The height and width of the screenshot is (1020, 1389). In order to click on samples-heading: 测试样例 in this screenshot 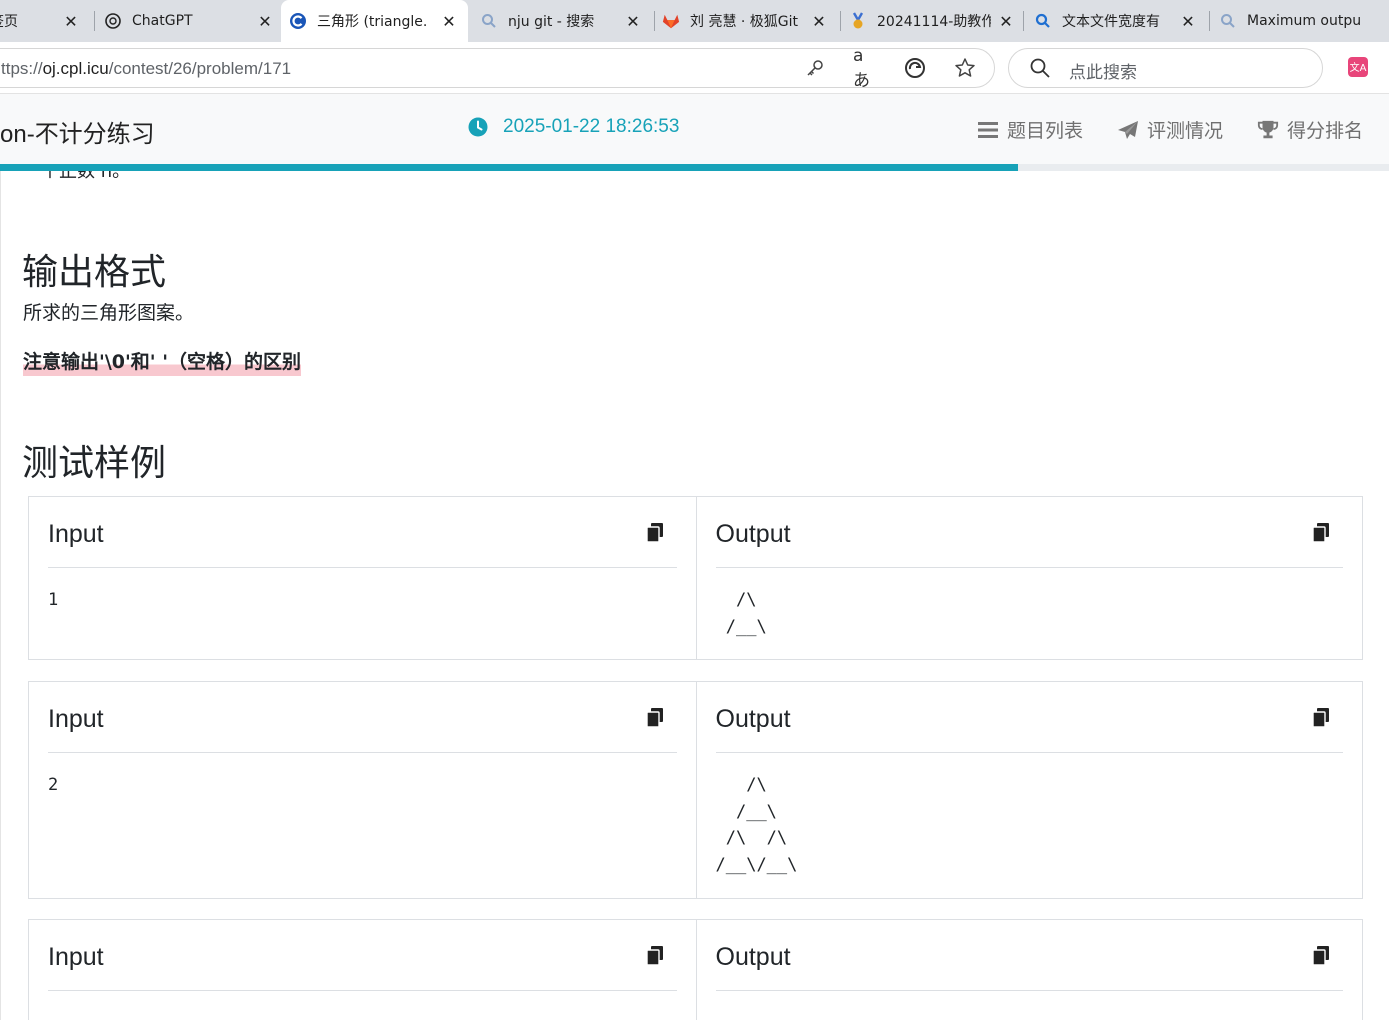, I will do `click(94, 463)`.